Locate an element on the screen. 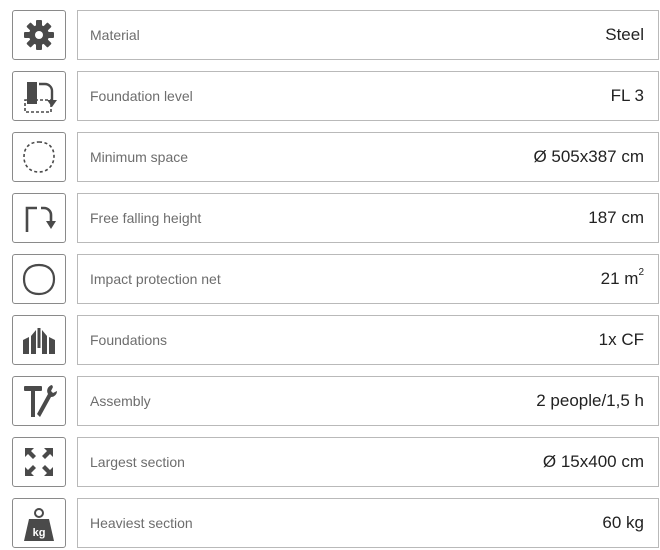 The height and width of the screenshot is (550, 660). spec-row-free-falling-height: Free falling height 187 cm is located at coordinates (335, 219).